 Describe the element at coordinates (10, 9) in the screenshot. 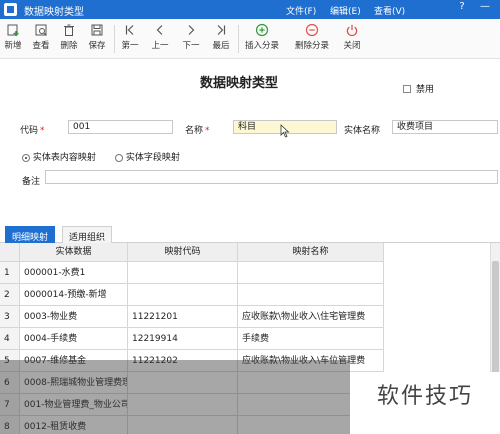

I see `app-icon` at that location.